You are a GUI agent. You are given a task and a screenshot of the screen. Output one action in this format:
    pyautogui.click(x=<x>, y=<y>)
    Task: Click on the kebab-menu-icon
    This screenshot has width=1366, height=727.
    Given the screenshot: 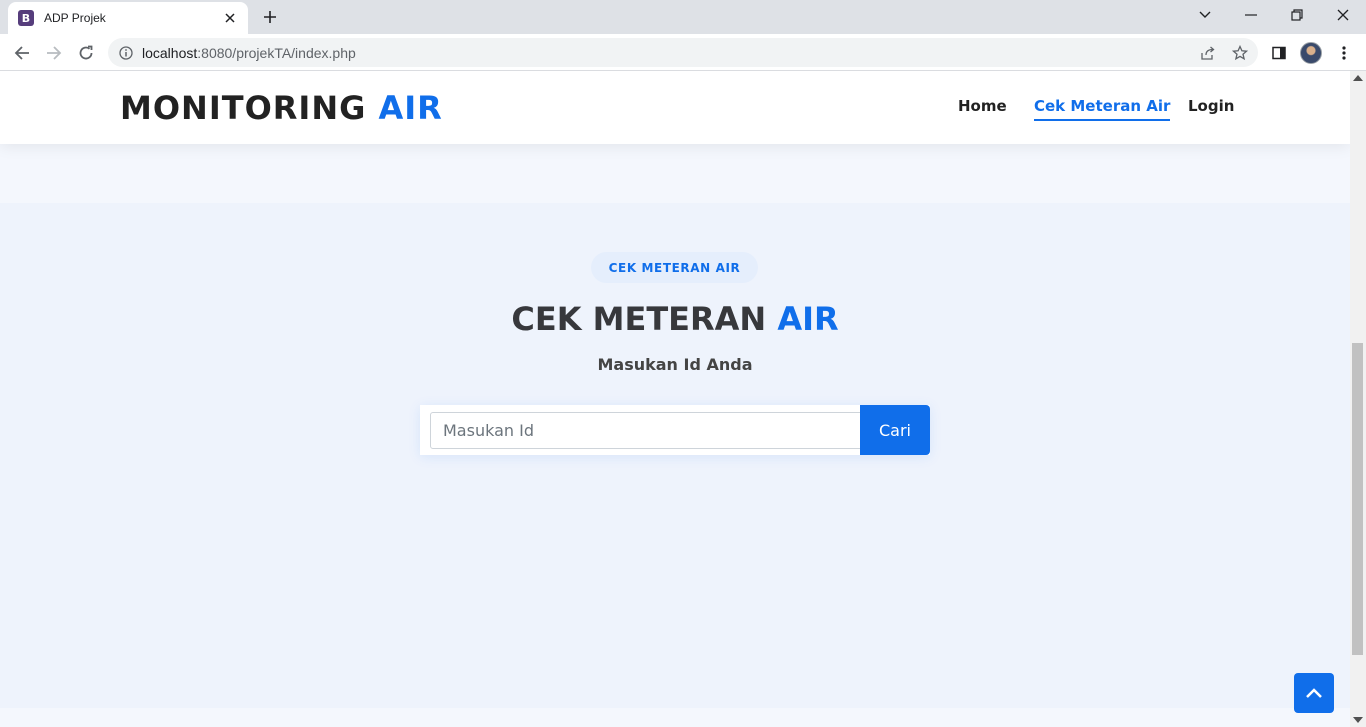 What is the action you would take?
    pyautogui.click(x=1344, y=53)
    